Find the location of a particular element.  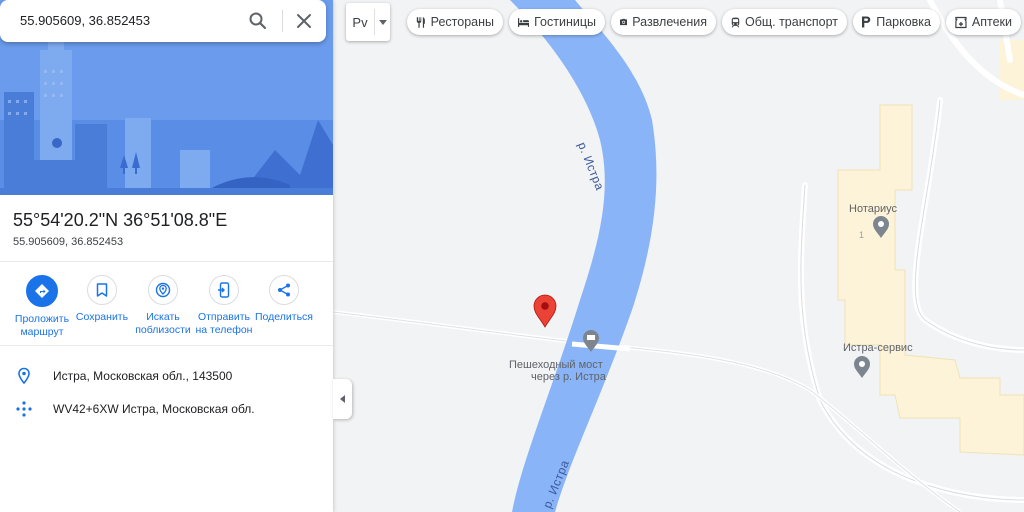

location-pin-icon is located at coordinates (24, 376).